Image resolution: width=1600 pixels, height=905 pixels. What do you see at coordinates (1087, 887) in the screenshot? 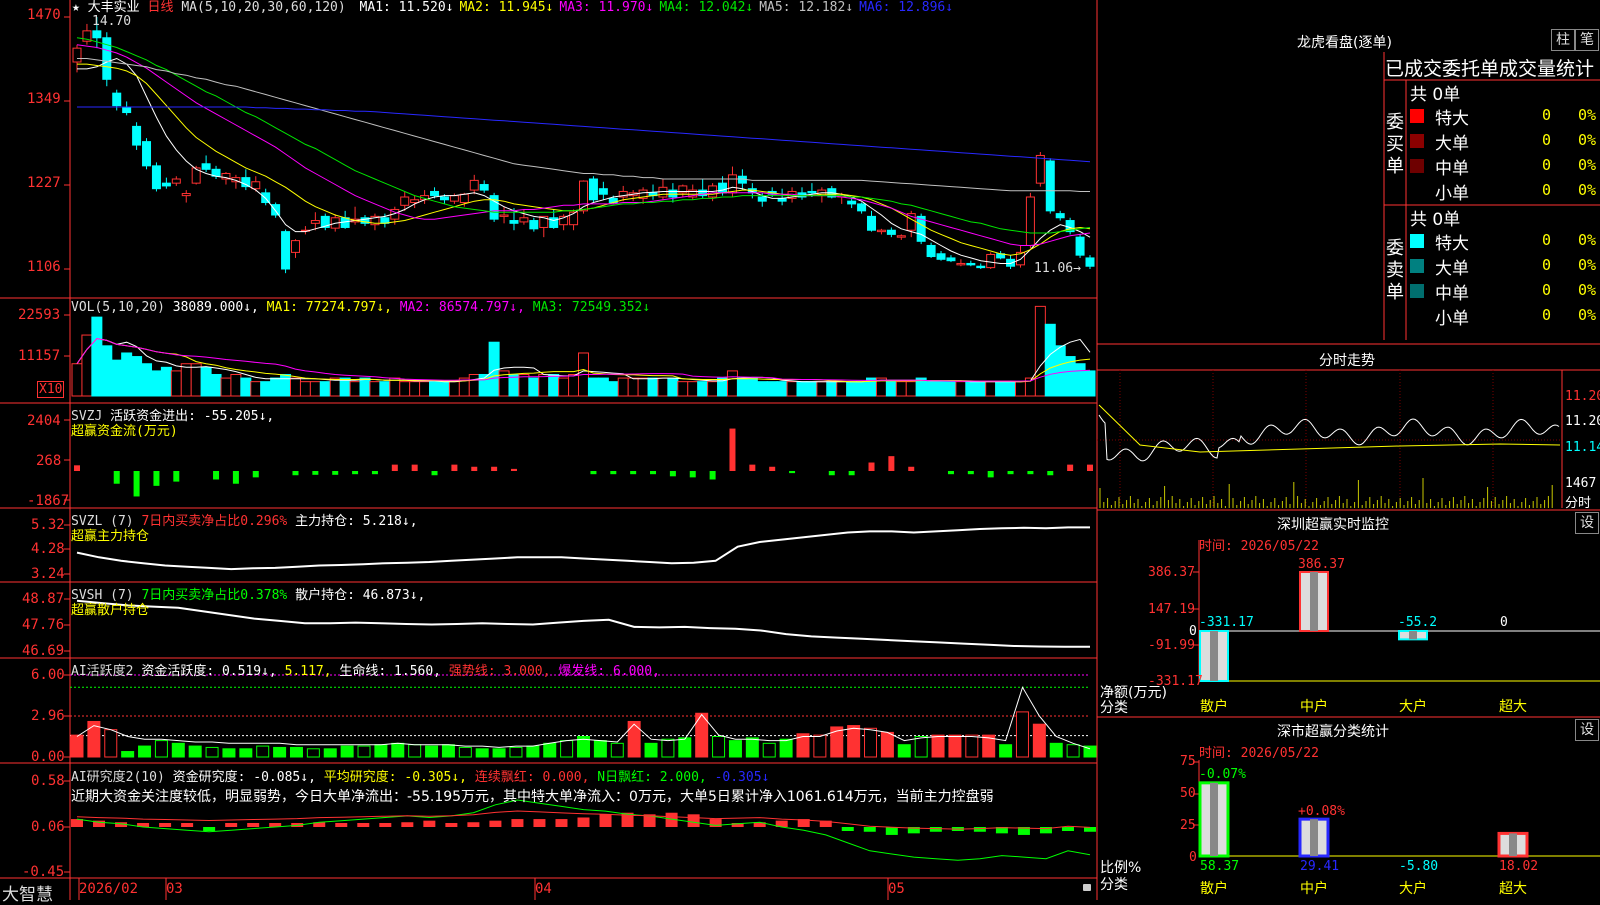
I see `lock-icon` at bounding box center [1087, 887].